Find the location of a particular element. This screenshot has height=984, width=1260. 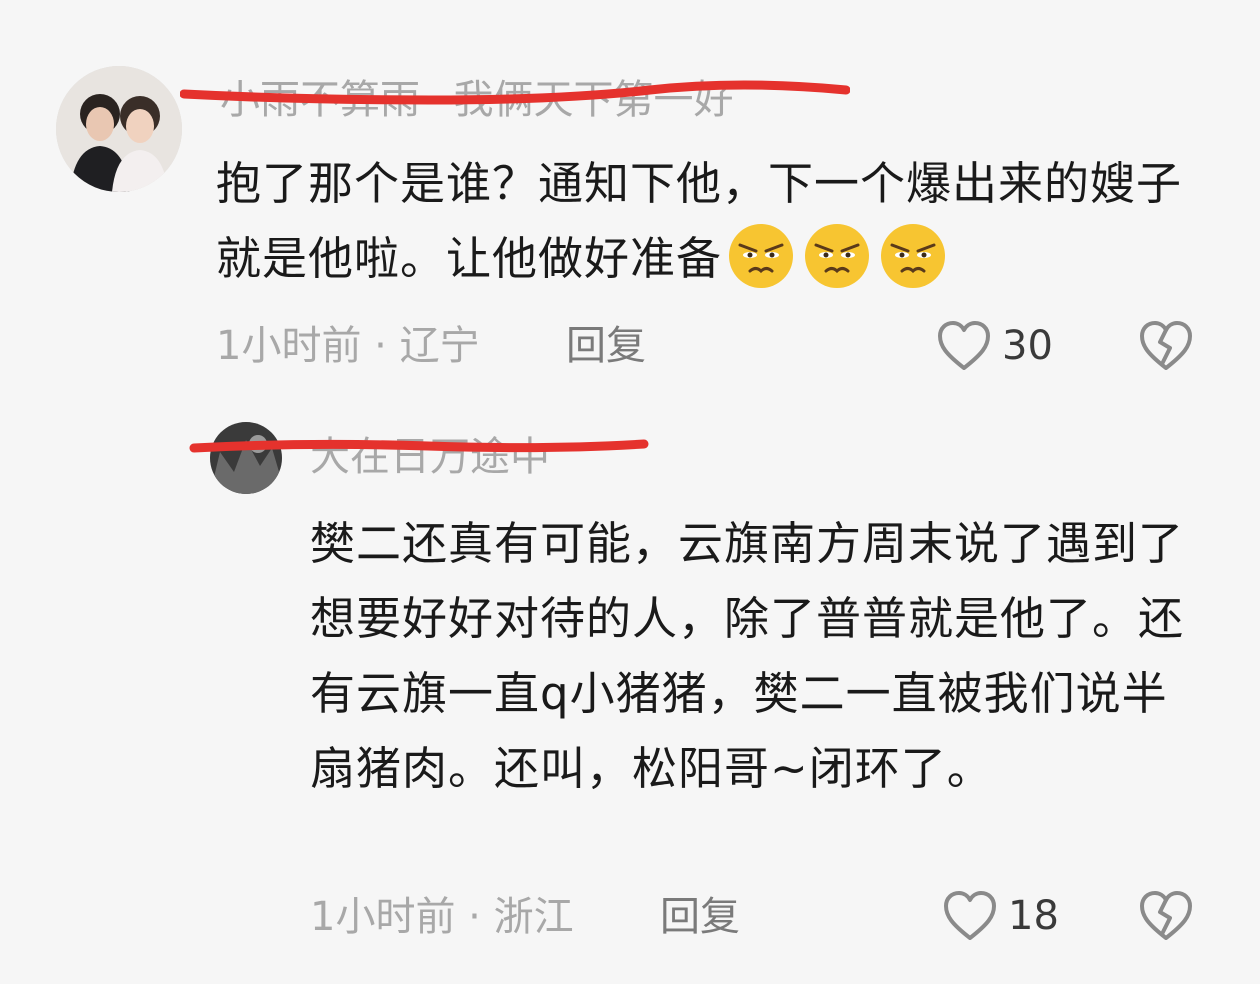

comment-meta: 1小时前 · 辽宁 is located at coordinates (348, 346).